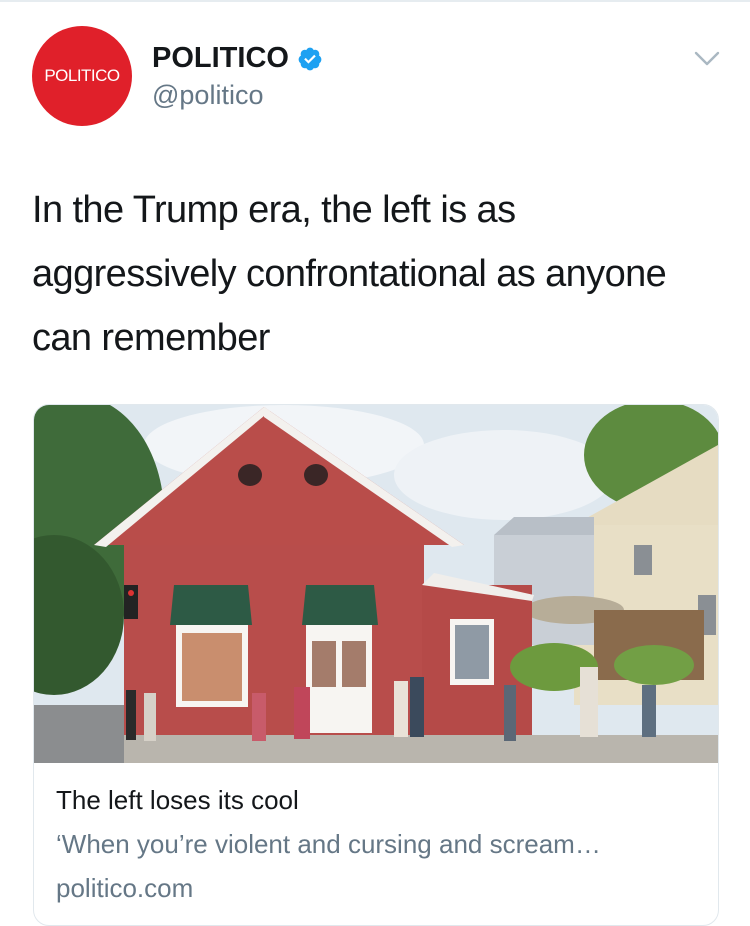  What do you see at coordinates (310, 58) in the screenshot?
I see `verified-badge-icon` at bounding box center [310, 58].